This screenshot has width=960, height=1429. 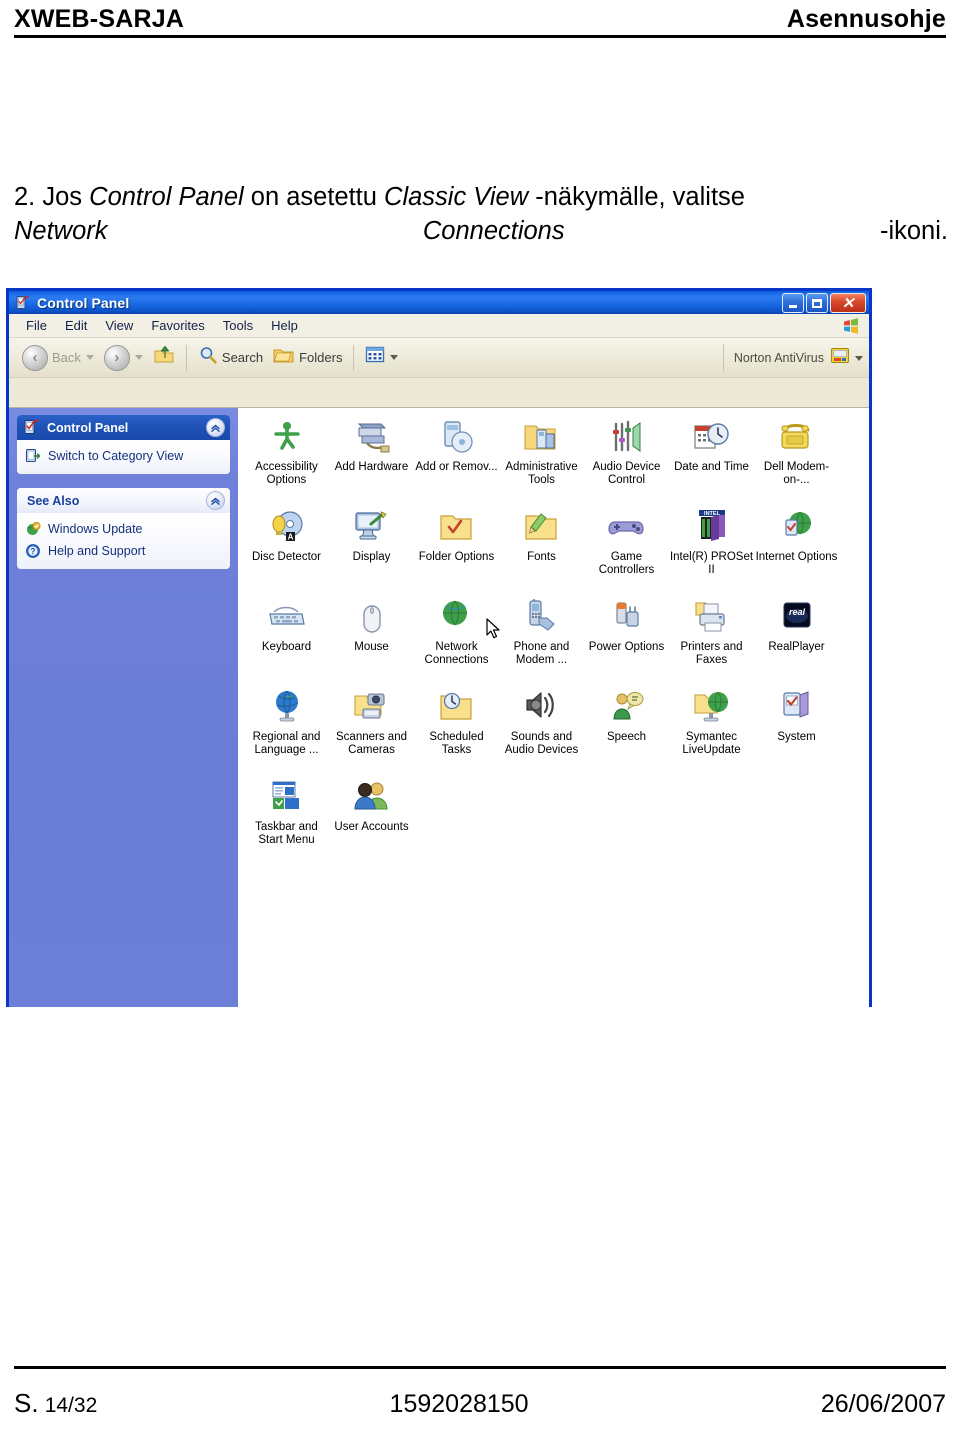 I want to click on icon-system: System, so click(x=796, y=729).